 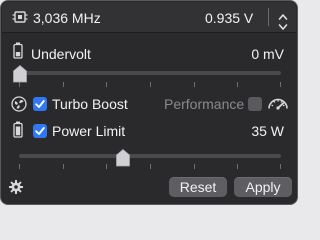 What do you see at coordinates (283, 27) in the screenshot?
I see `chevron-down-icon` at bounding box center [283, 27].